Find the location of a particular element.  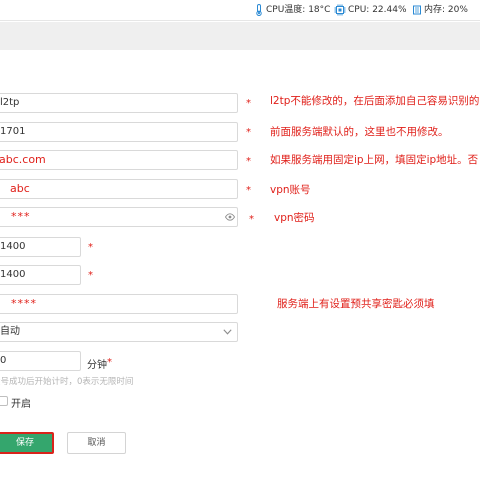

protocol-annotation: l2tp不能修改的，在后面添加自己容易识别的 is located at coordinates (375, 101).